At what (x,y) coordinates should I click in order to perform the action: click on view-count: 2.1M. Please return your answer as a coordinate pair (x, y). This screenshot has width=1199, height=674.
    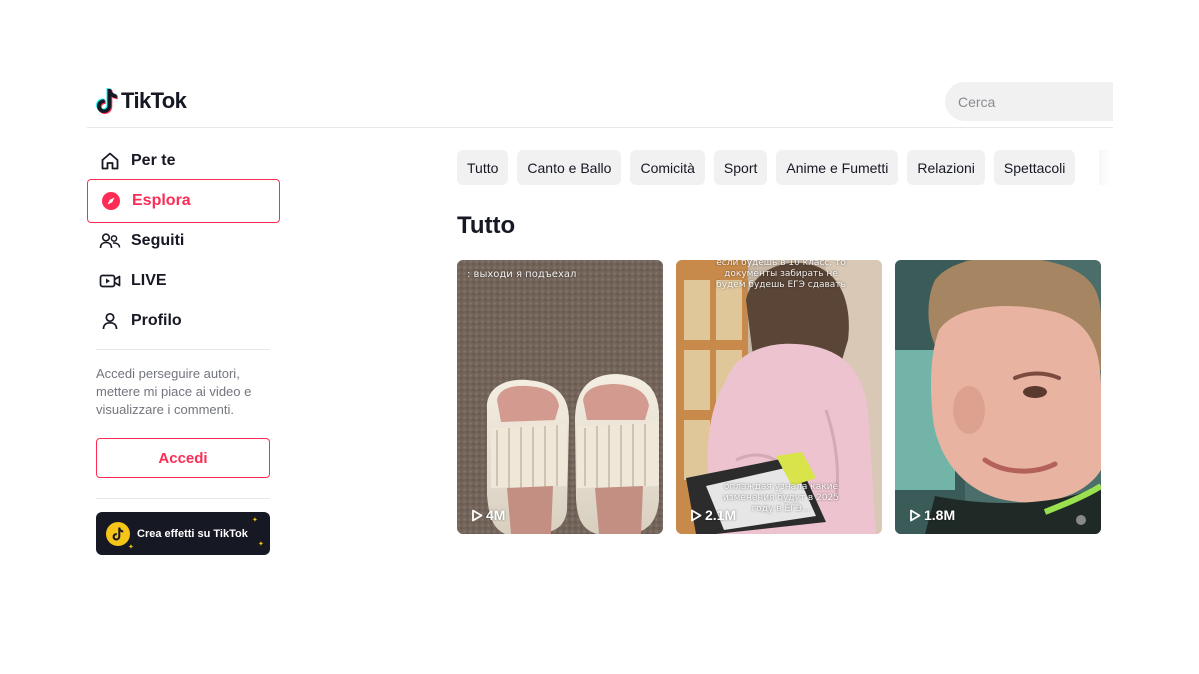
    Looking at the image, I should click on (713, 515).